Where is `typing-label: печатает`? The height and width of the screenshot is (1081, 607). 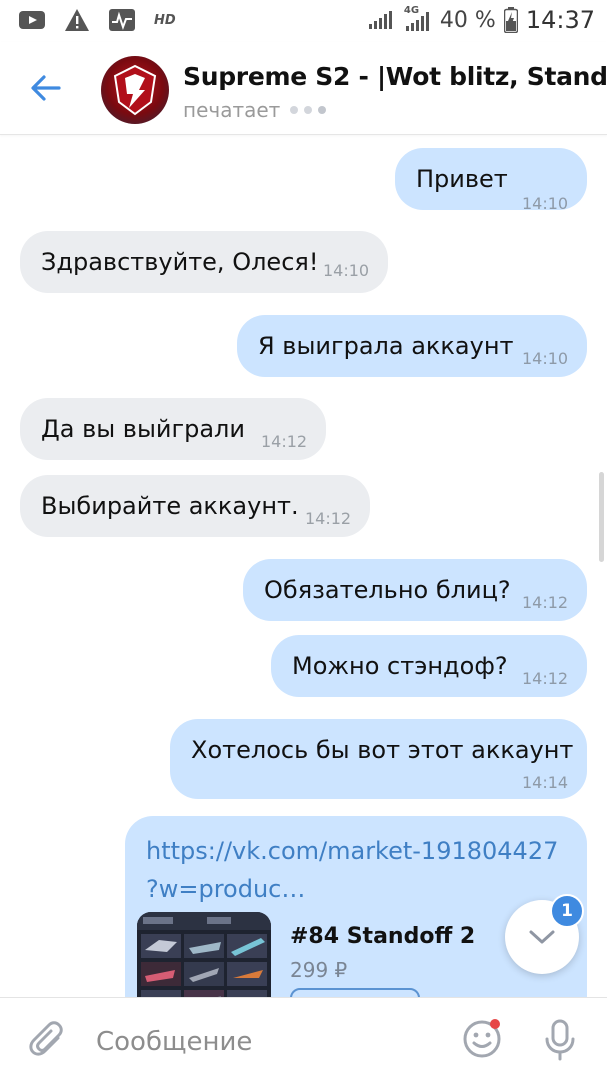
typing-label: печатает is located at coordinates (232, 110).